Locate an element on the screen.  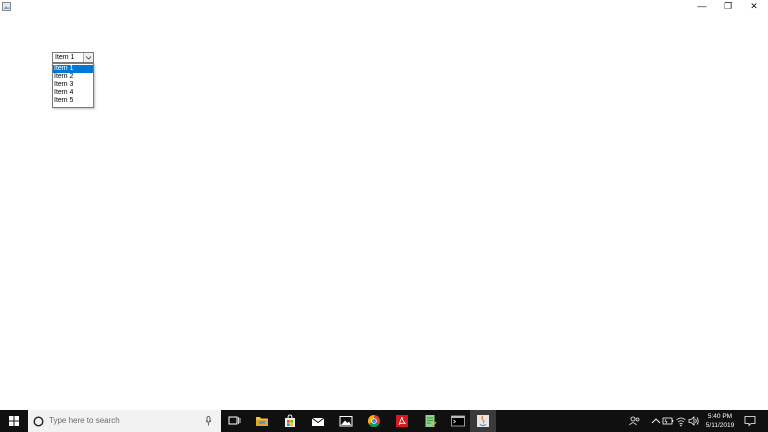
list-item: Item 4 is located at coordinates (73, 93).